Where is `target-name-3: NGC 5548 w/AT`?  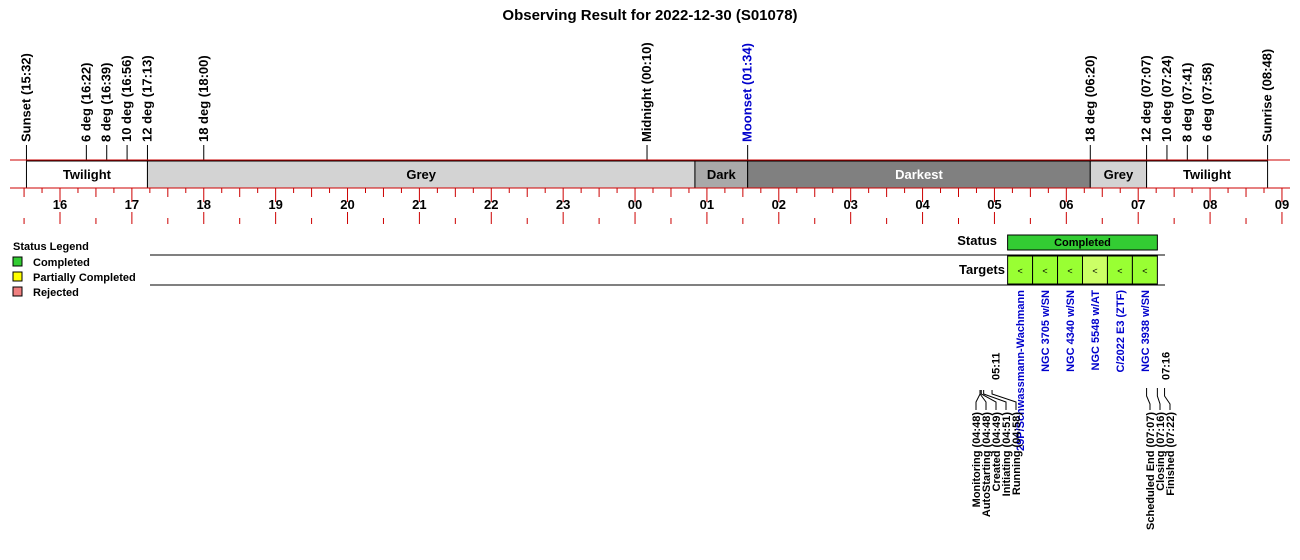 target-name-3: NGC 5548 w/AT is located at coordinates (1096, 330).